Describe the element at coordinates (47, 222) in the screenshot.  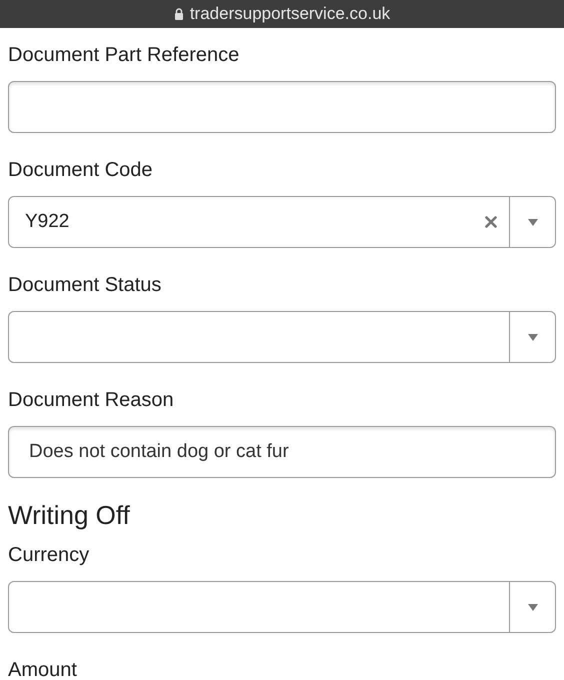
I see `selected-value: Y922` at that location.